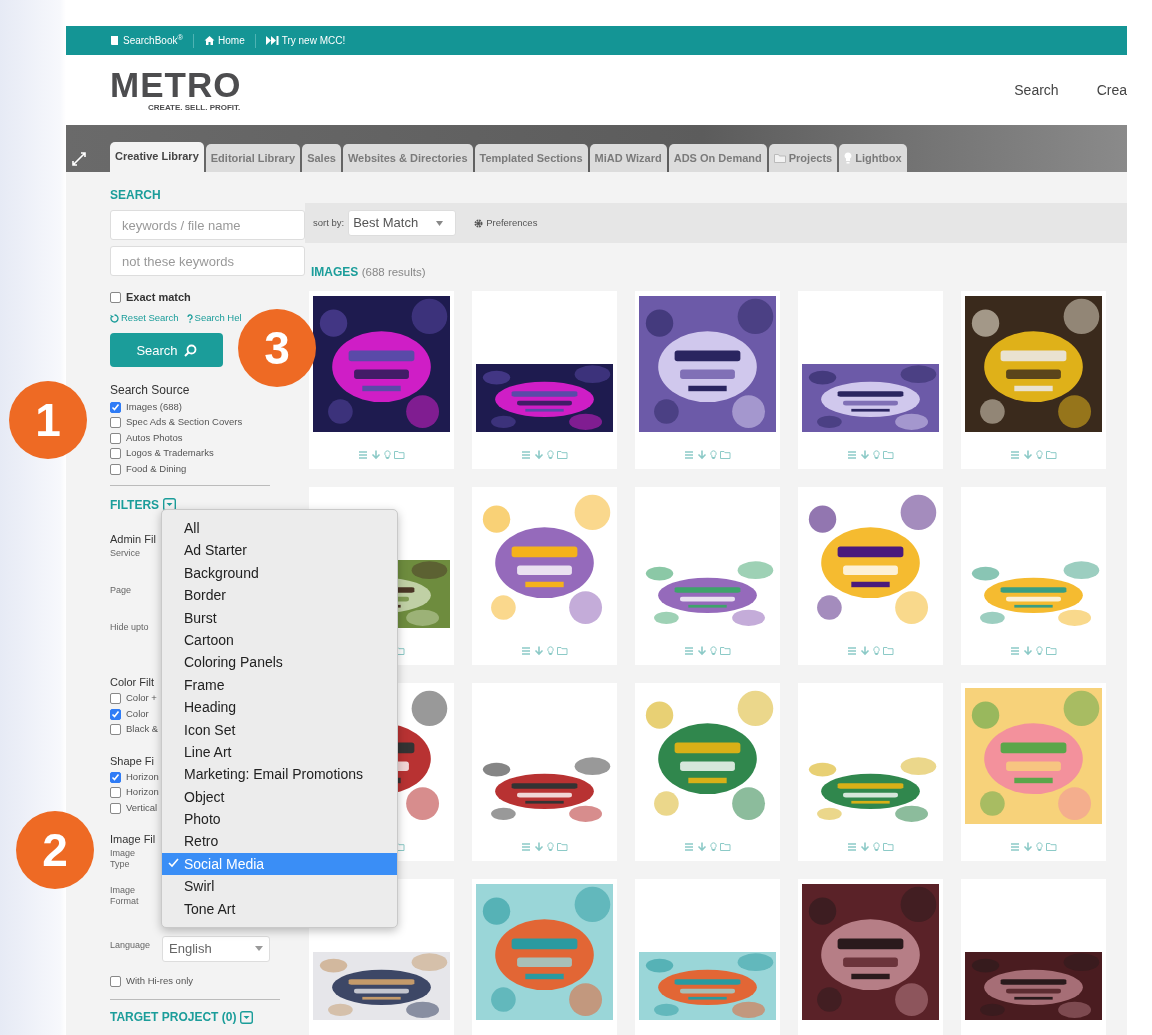 The image size is (1152, 1035). I want to click on language-select: English, so click(216, 948).